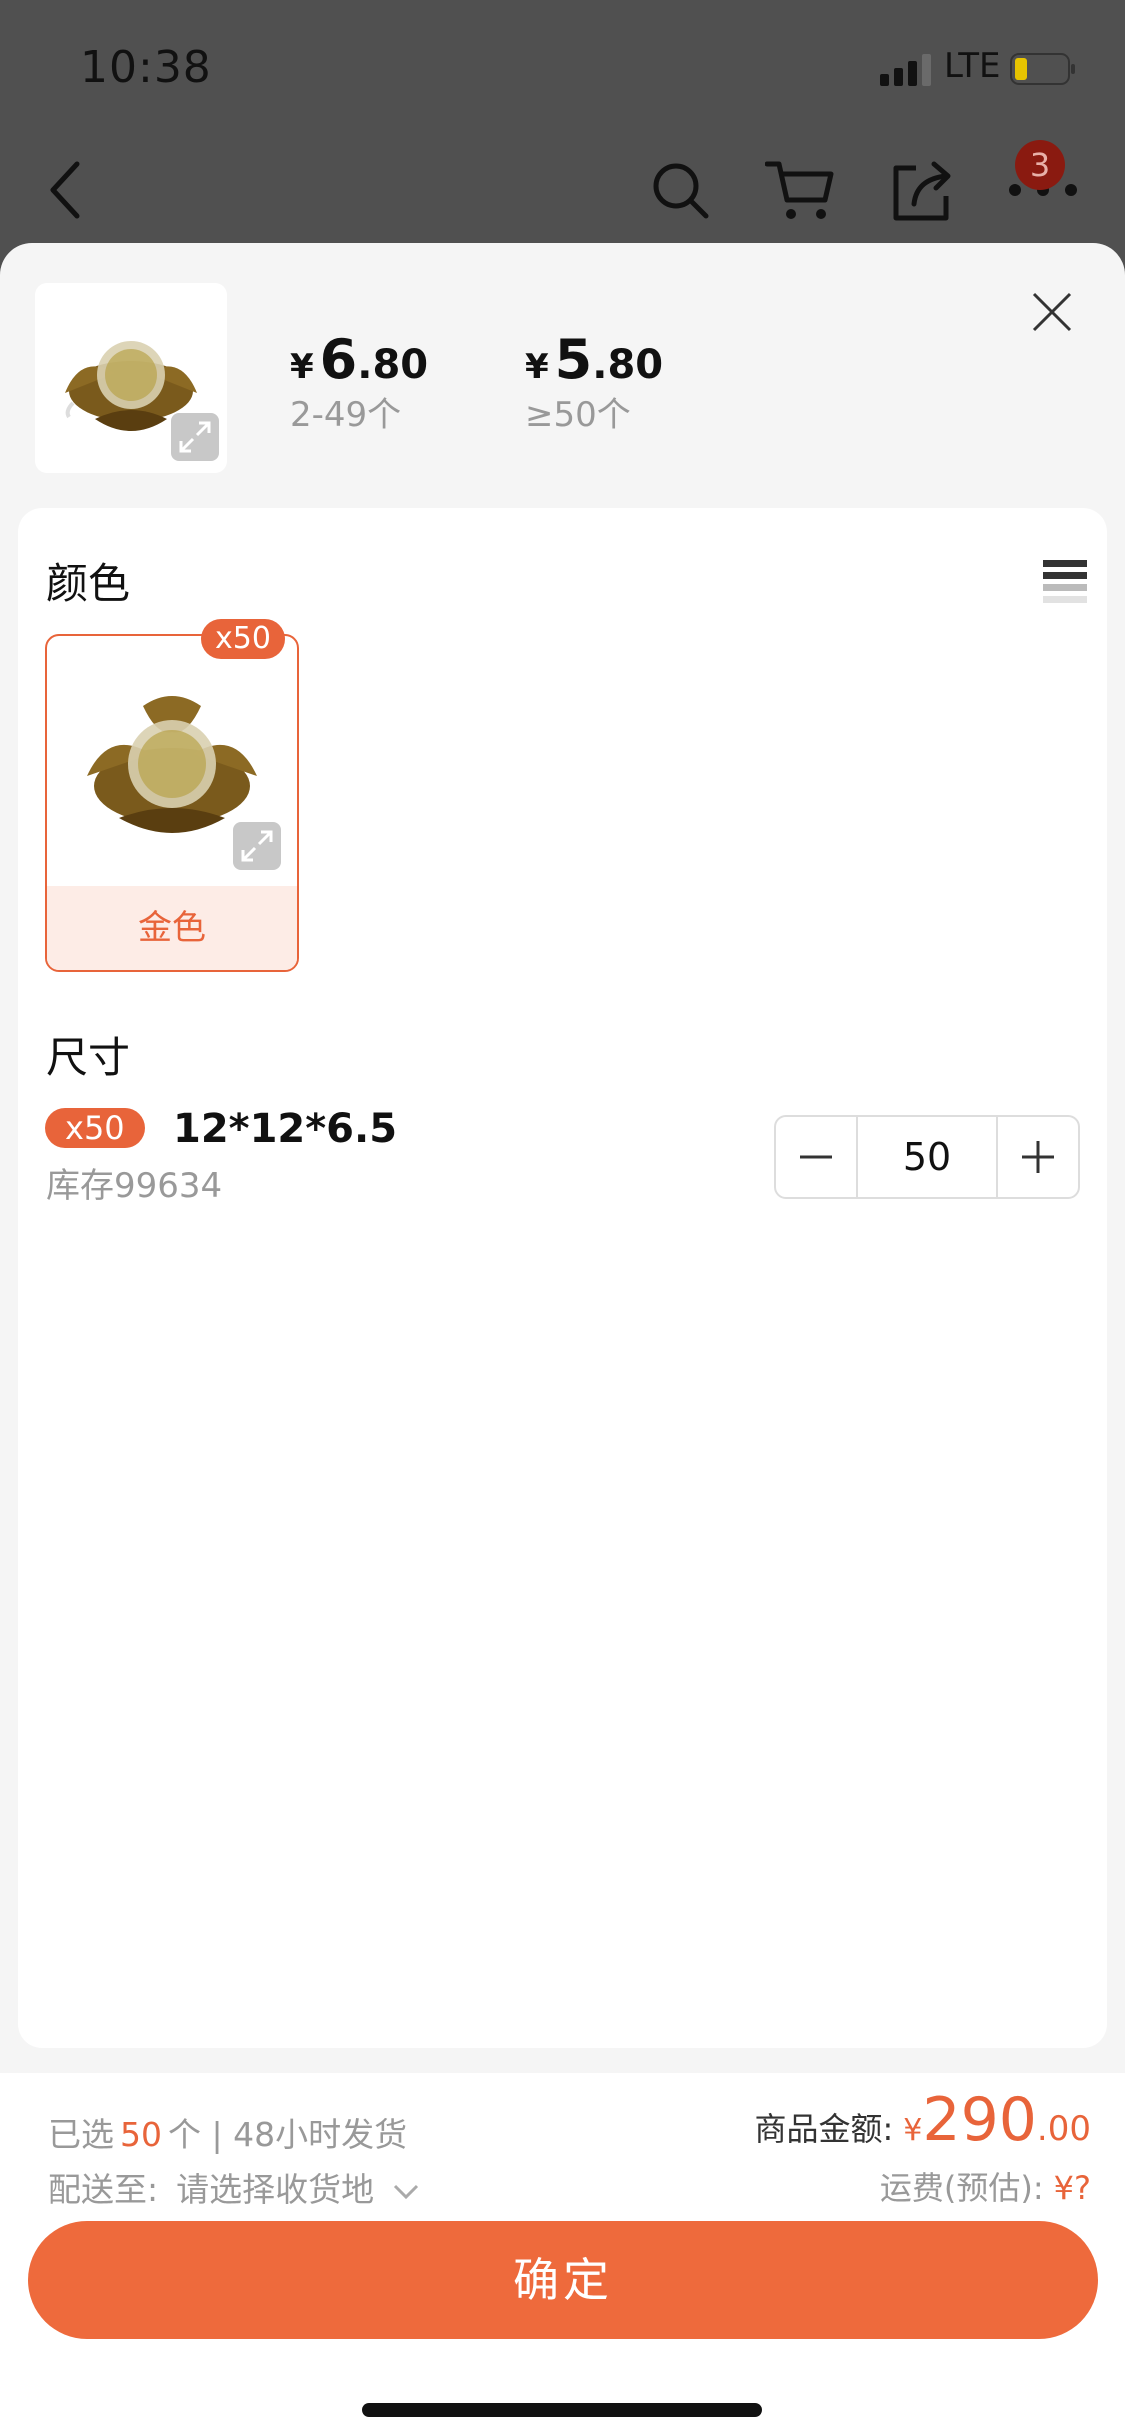  I want to click on freight-label: 运费(预估):, so click(961, 2188).